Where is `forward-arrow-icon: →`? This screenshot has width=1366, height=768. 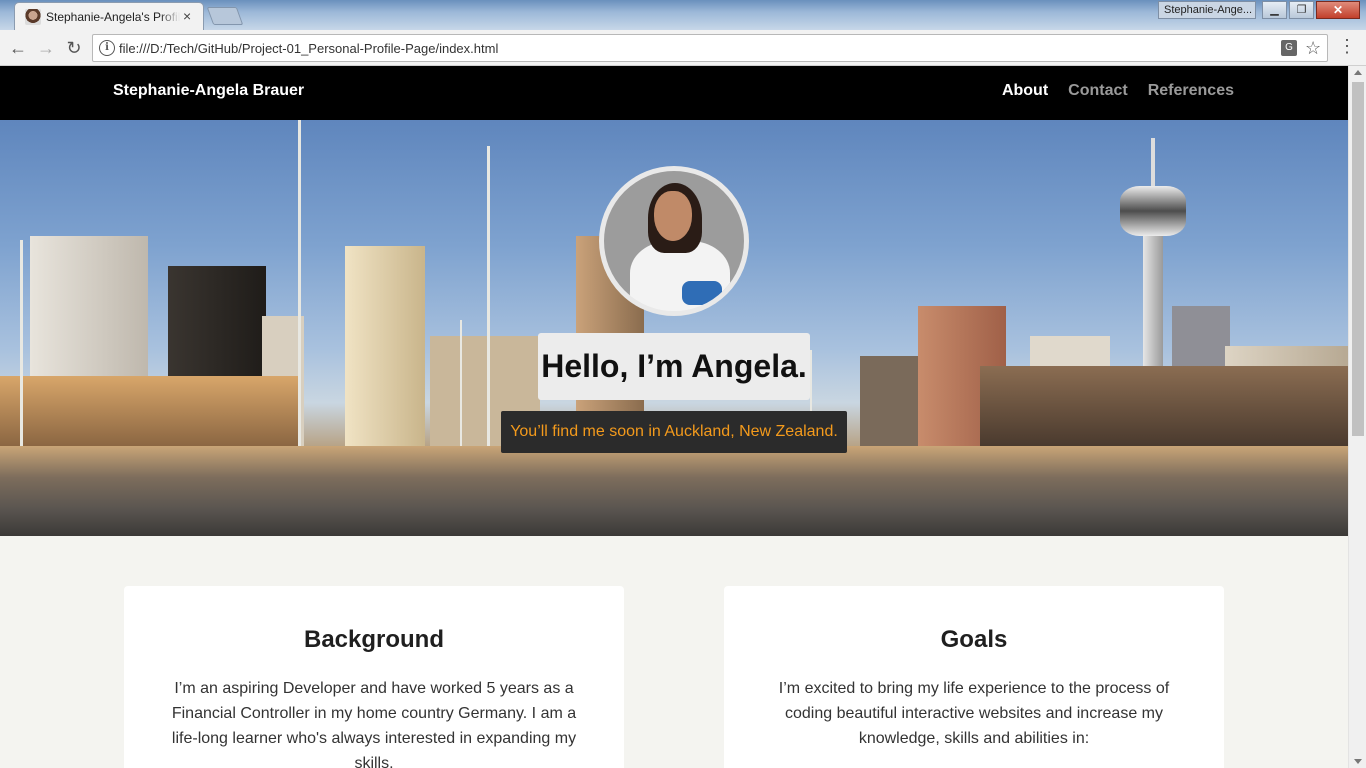
forward-arrow-icon: → is located at coordinates (46, 48).